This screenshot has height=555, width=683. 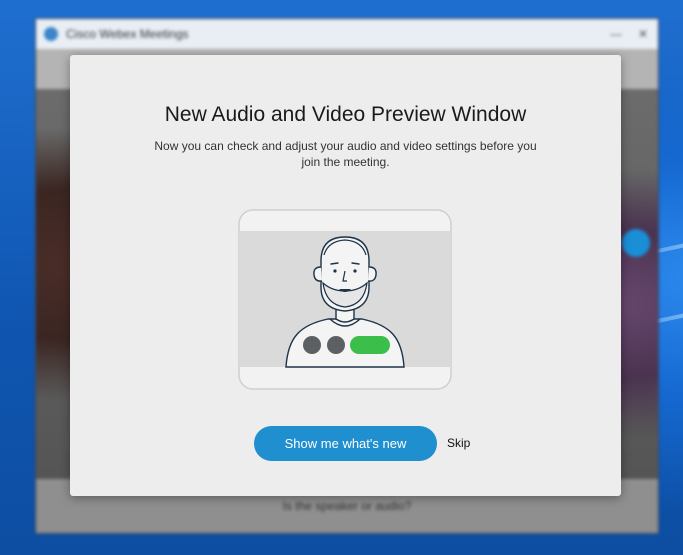 I want to click on dialog-title: New Audio and Video Preview Window, so click(x=345, y=114).